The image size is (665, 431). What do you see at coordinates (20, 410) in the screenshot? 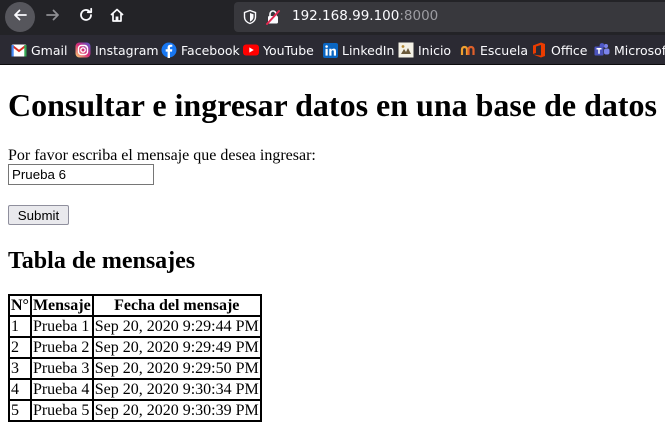
I see `cell-number: 5` at bounding box center [20, 410].